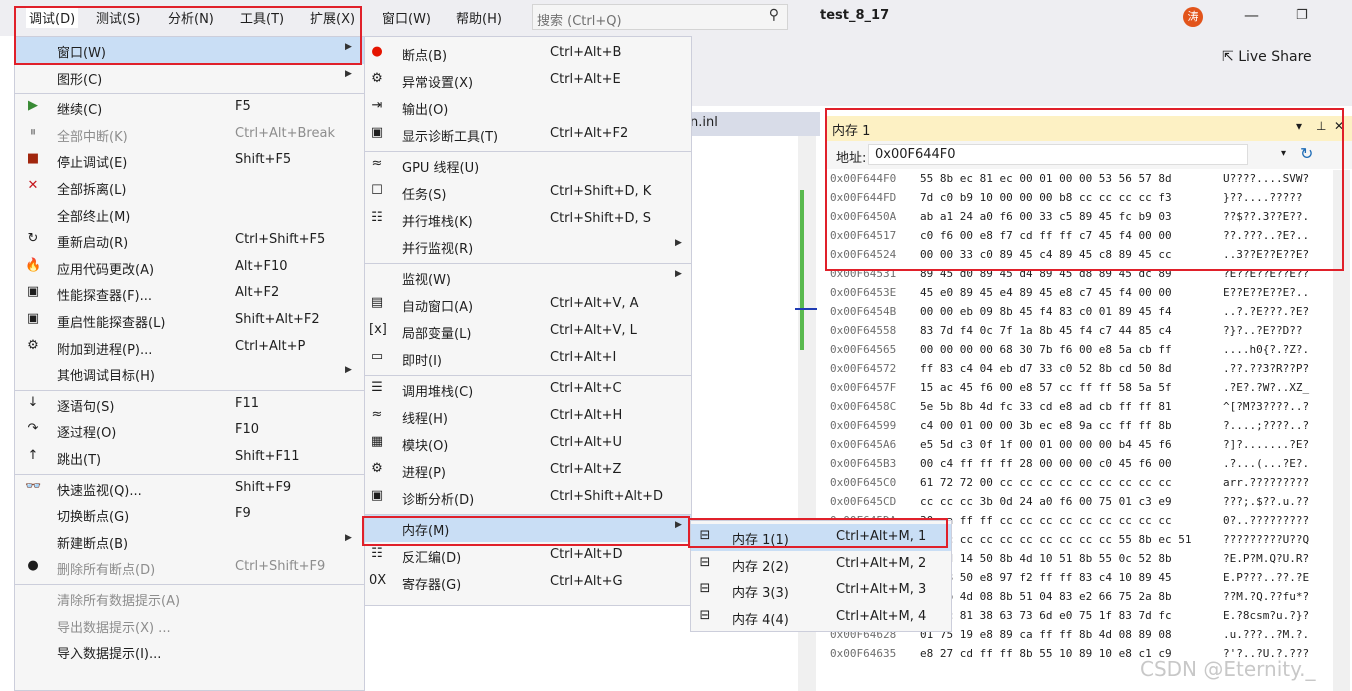  Describe the element at coordinates (528, 165) in the screenshot. I see `window-menu-item: ≈ GPU 线程(U)` at that location.